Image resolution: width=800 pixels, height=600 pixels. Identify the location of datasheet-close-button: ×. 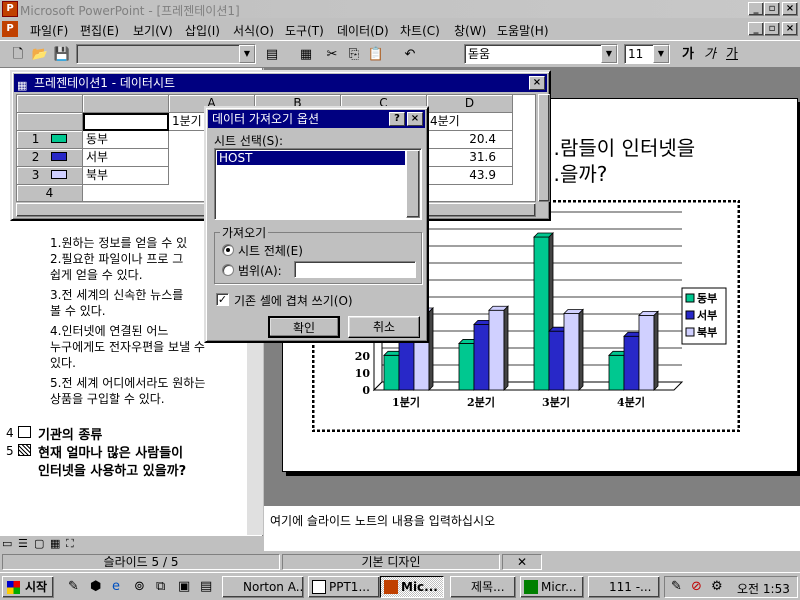
(537, 83).